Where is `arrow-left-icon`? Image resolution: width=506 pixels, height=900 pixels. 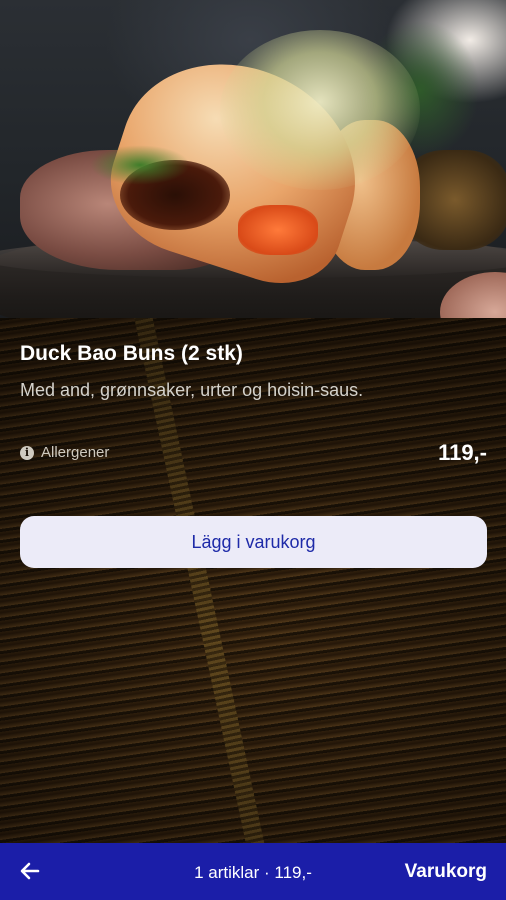 arrow-left-icon is located at coordinates (30, 871).